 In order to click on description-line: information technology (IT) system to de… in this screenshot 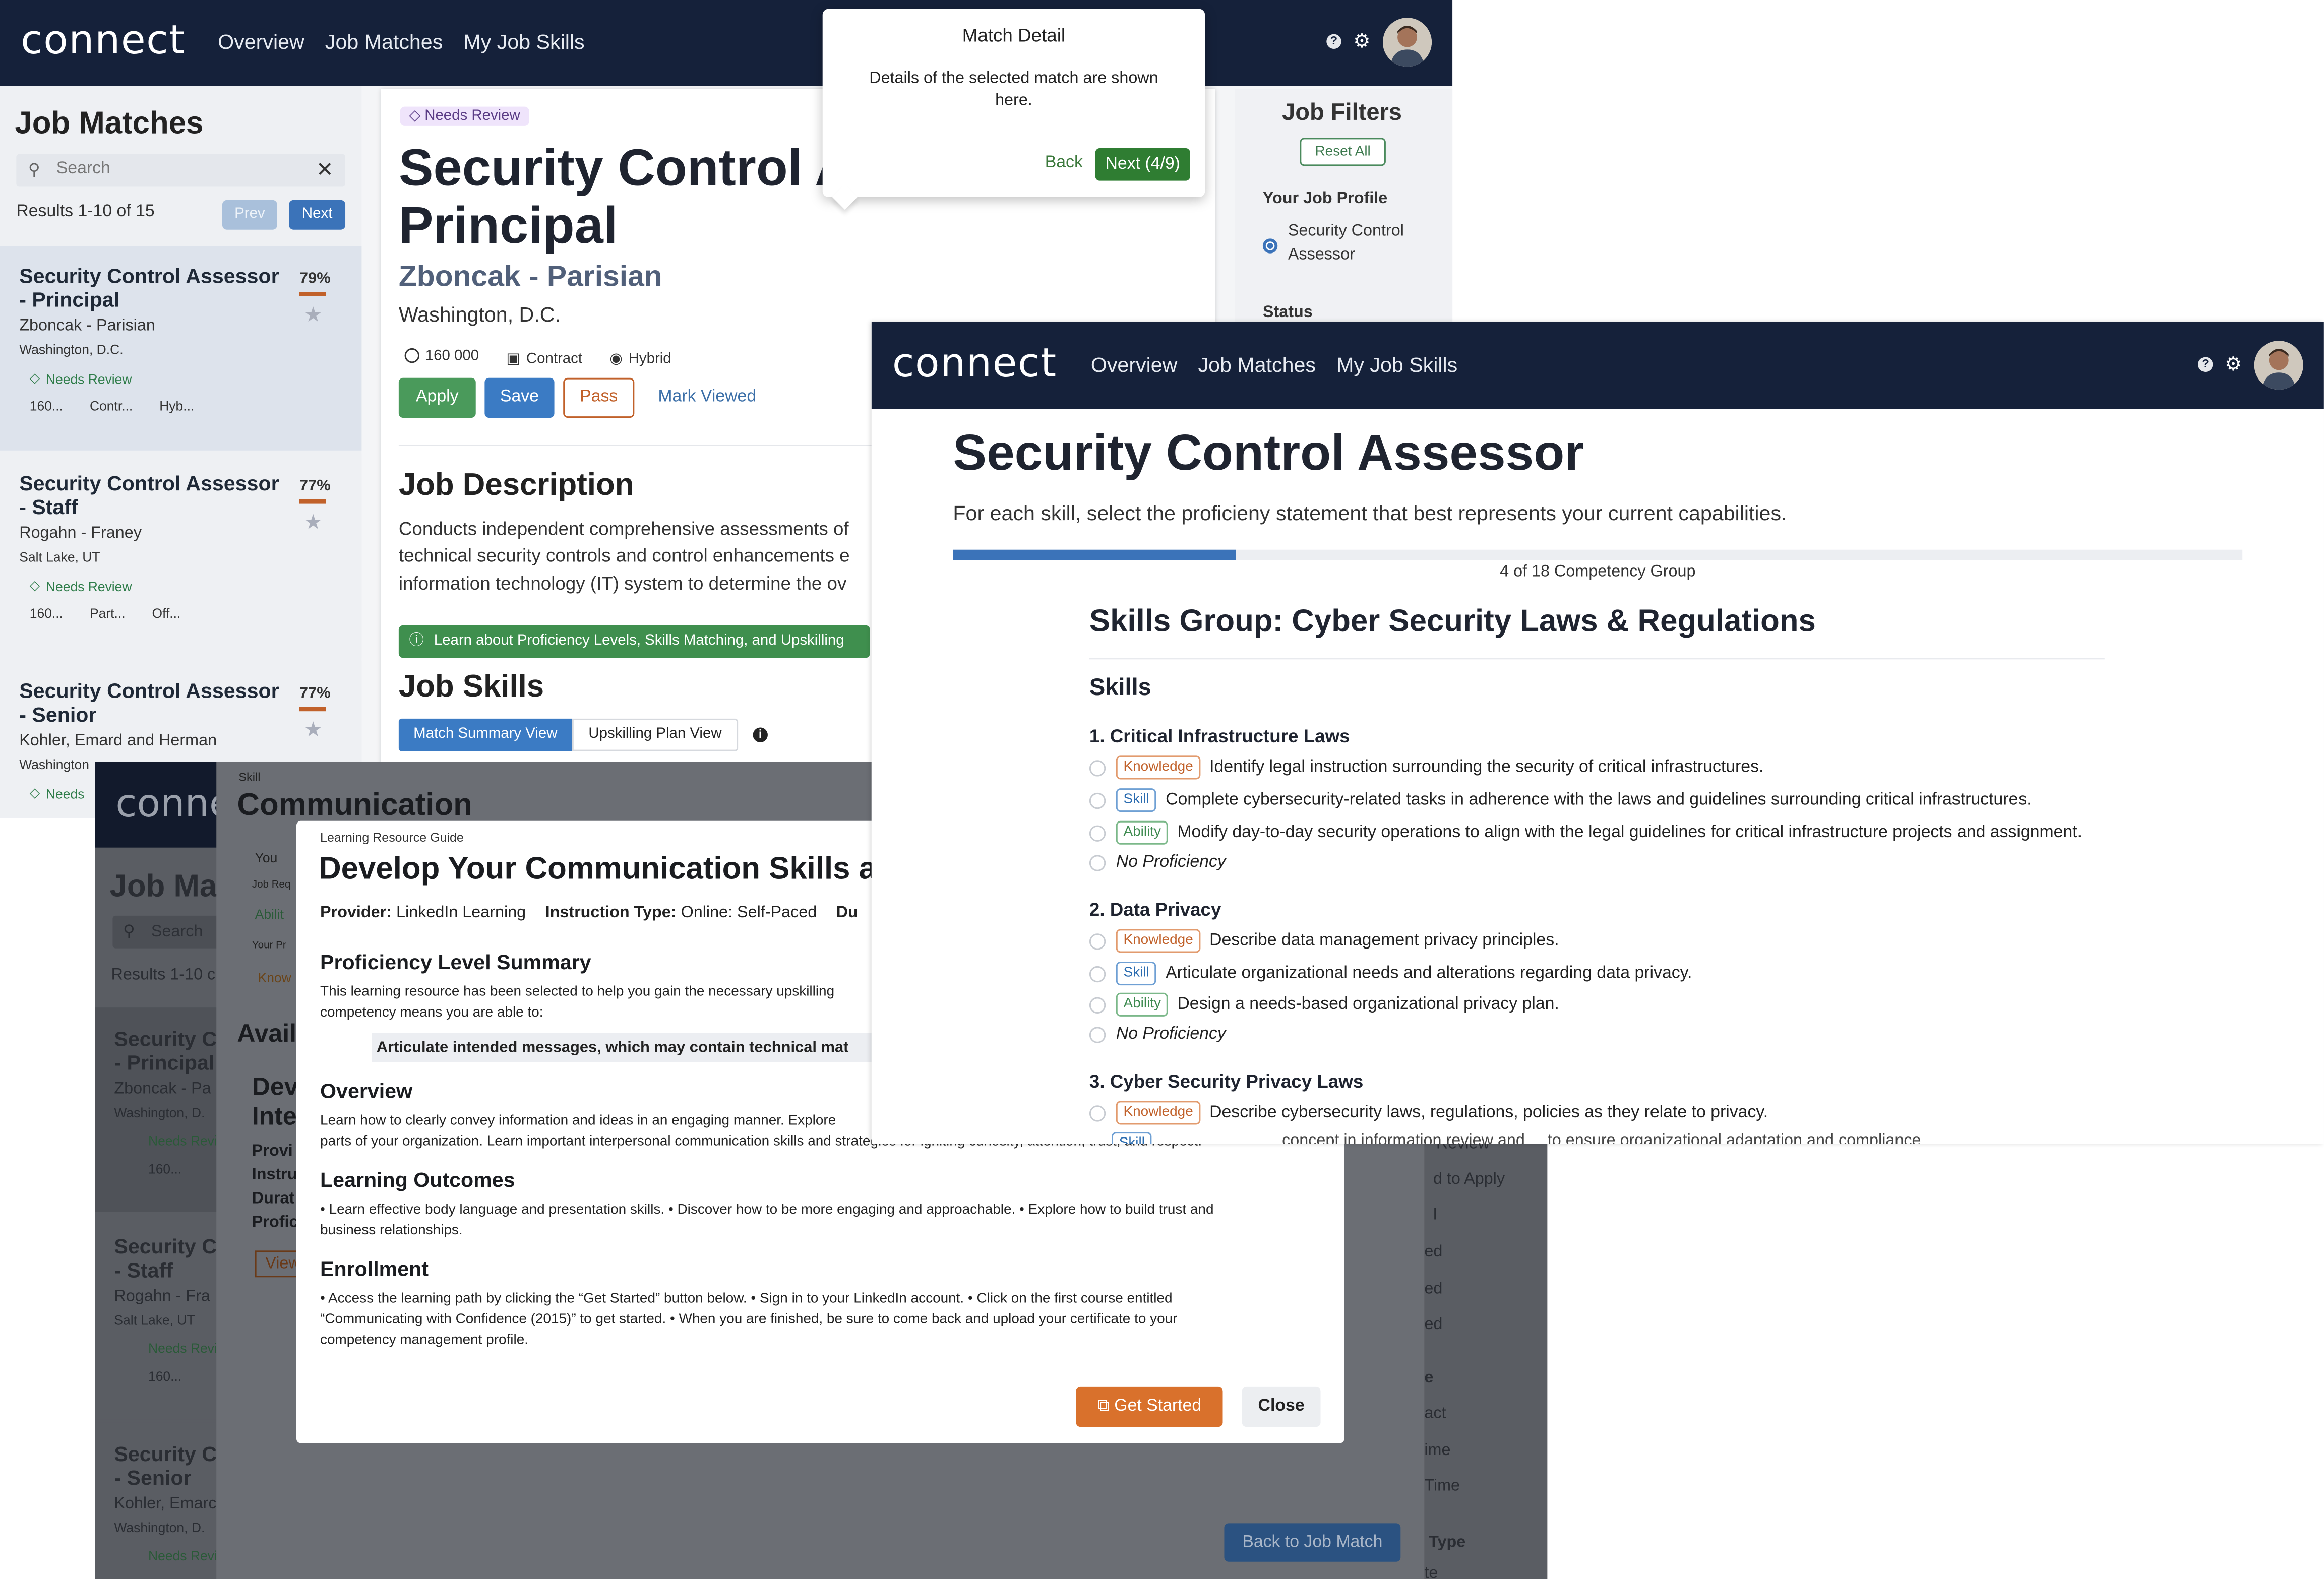, I will do `click(622, 583)`.